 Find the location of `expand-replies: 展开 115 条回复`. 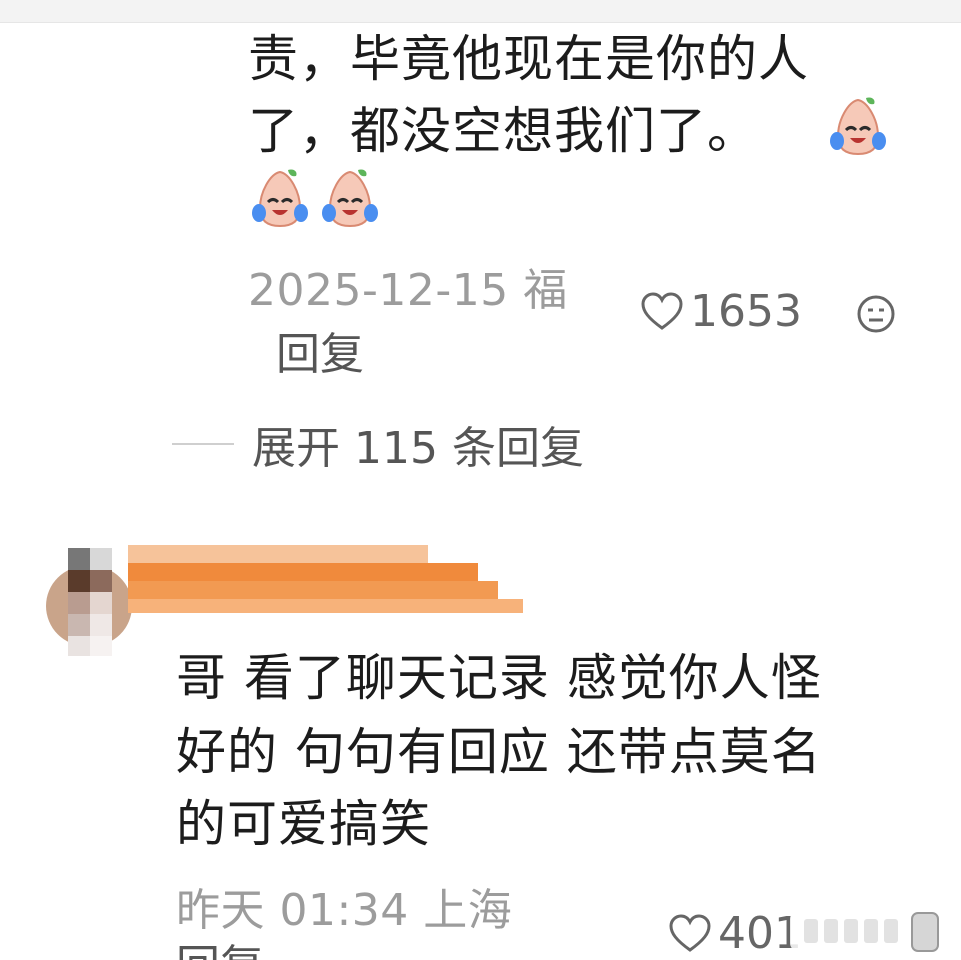

expand-replies: 展开 115 条回复 is located at coordinates (378, 444).